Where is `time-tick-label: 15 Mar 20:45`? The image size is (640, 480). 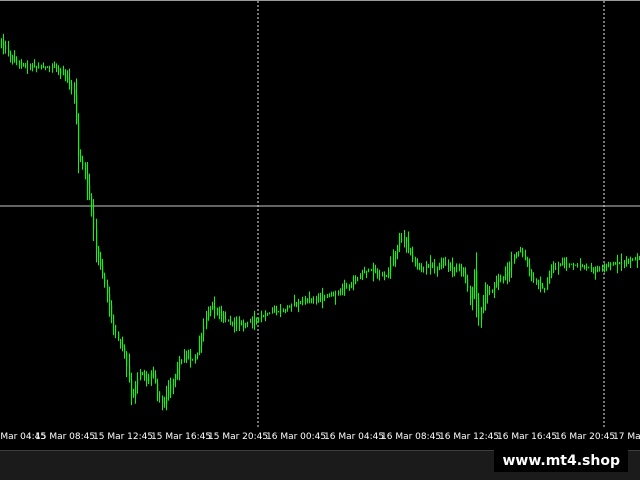 time-tick-label: 15 Mar 20:45 is located at coordinates (238, 437).